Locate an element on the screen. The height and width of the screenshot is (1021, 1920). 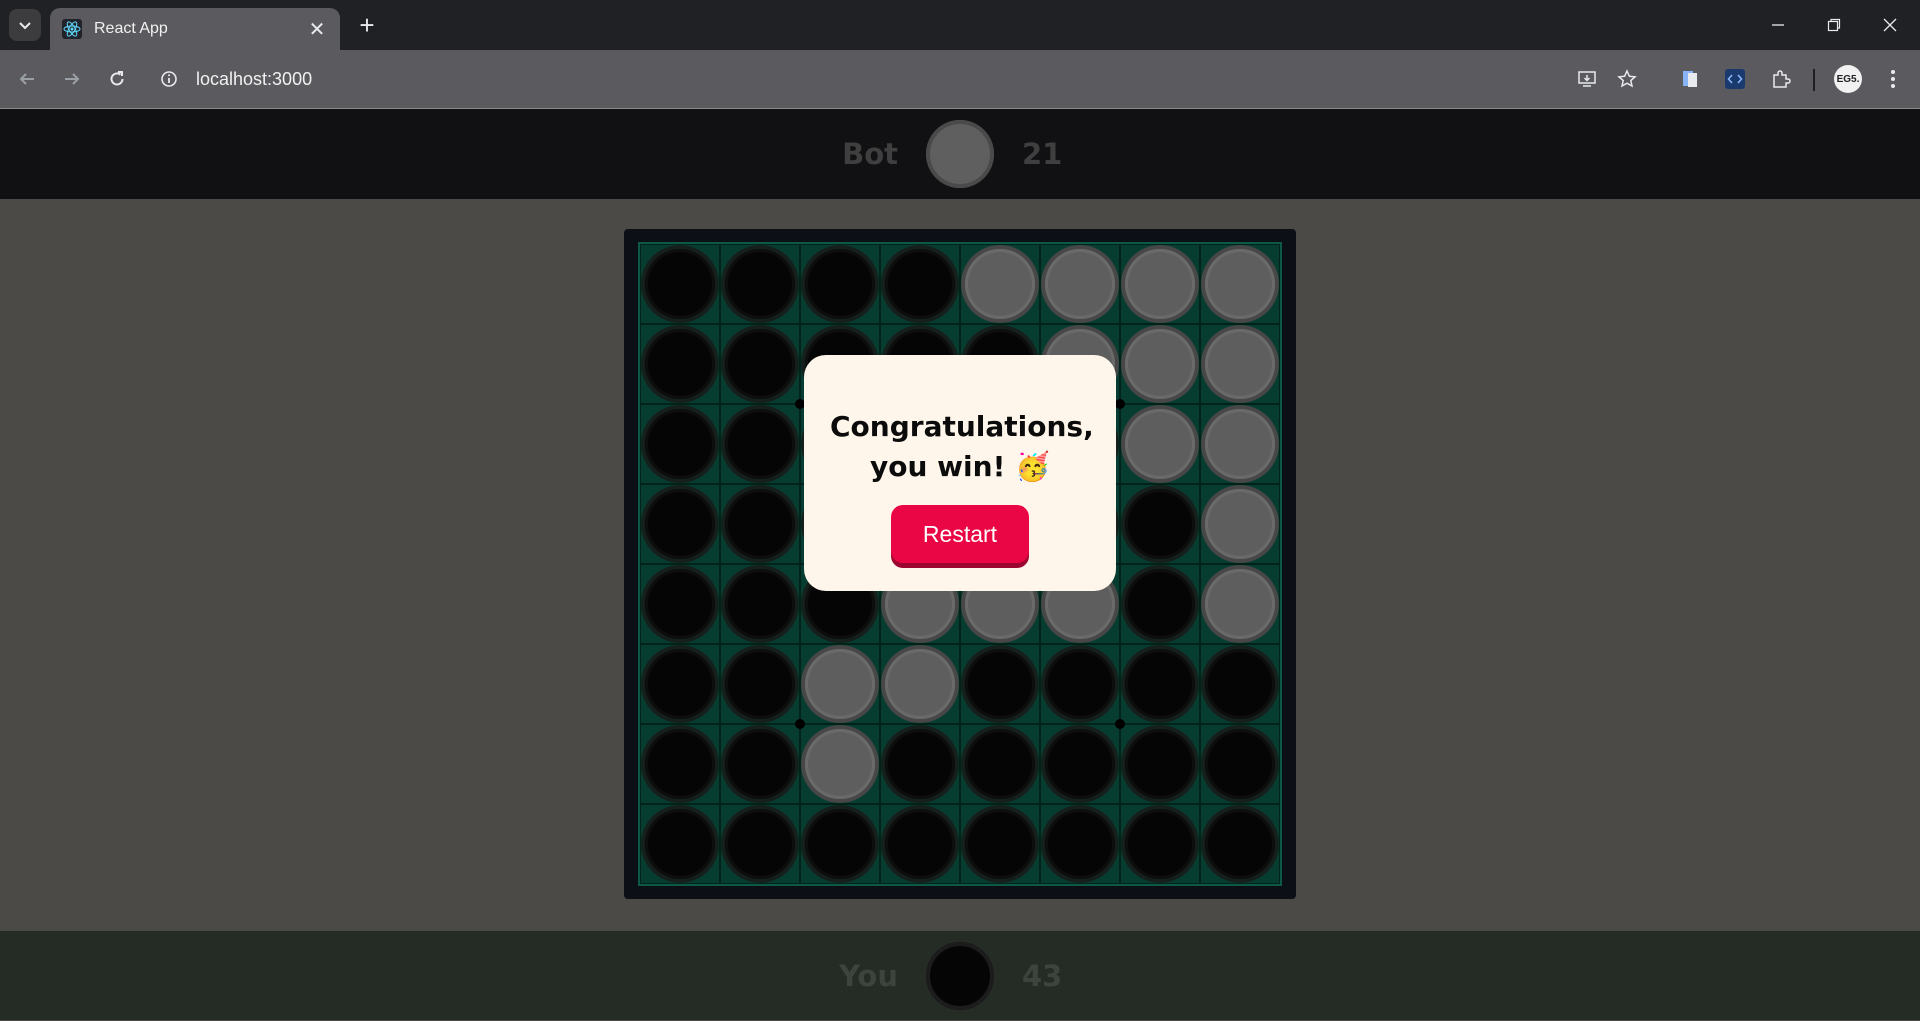
reload-icon is located at coordinates (117, 79).